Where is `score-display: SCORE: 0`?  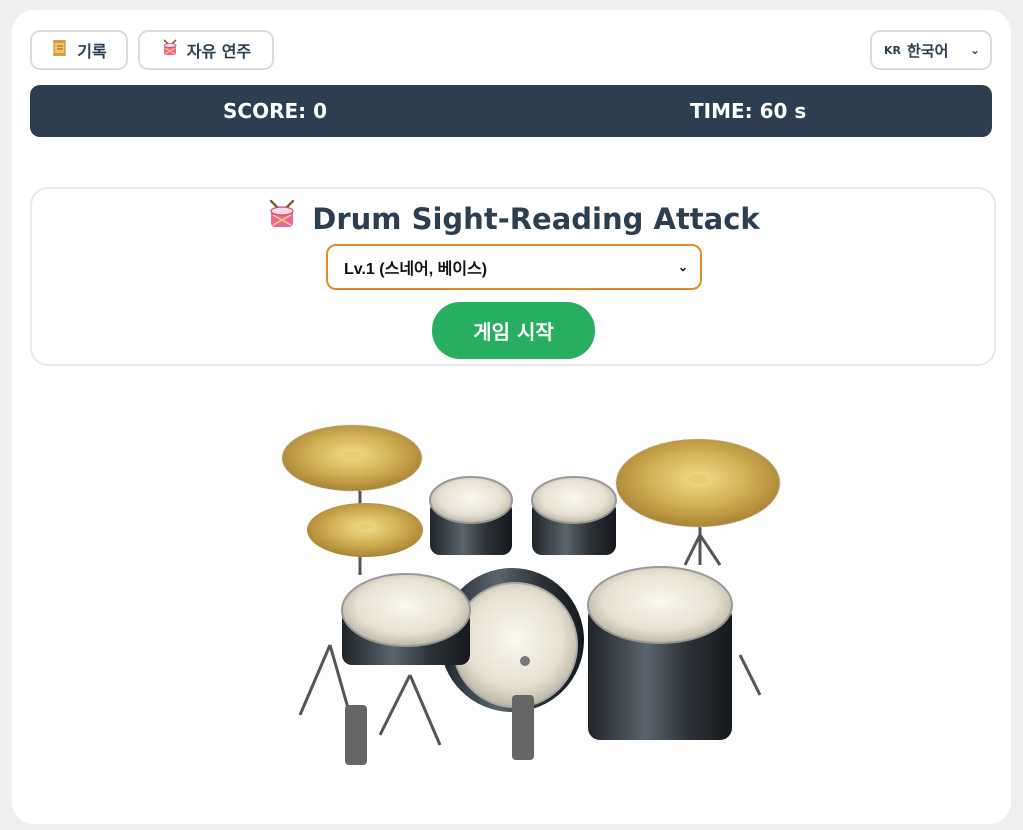 score-display: SCORE: 0 is located at coordinates (275, 111).